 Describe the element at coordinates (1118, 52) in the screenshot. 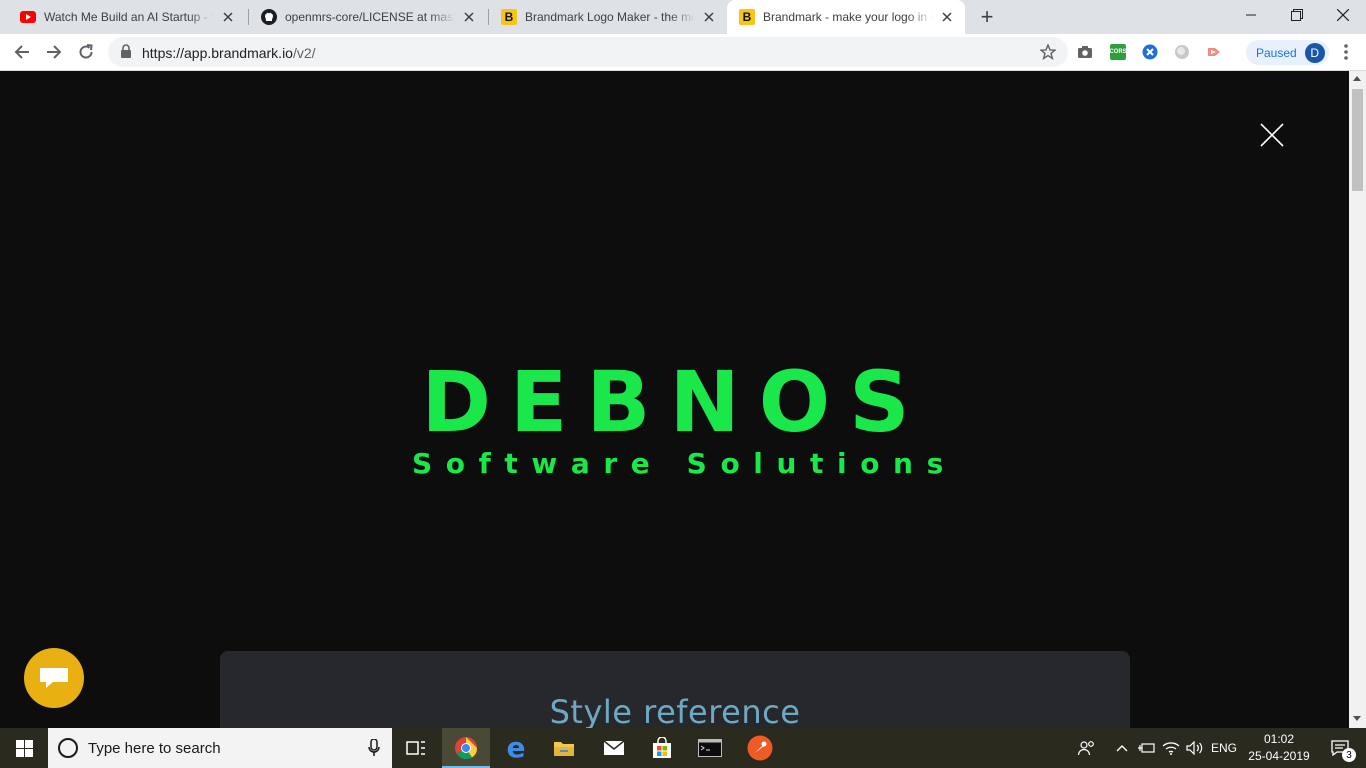

I see `cors-extension-icon: CORS` at that location.